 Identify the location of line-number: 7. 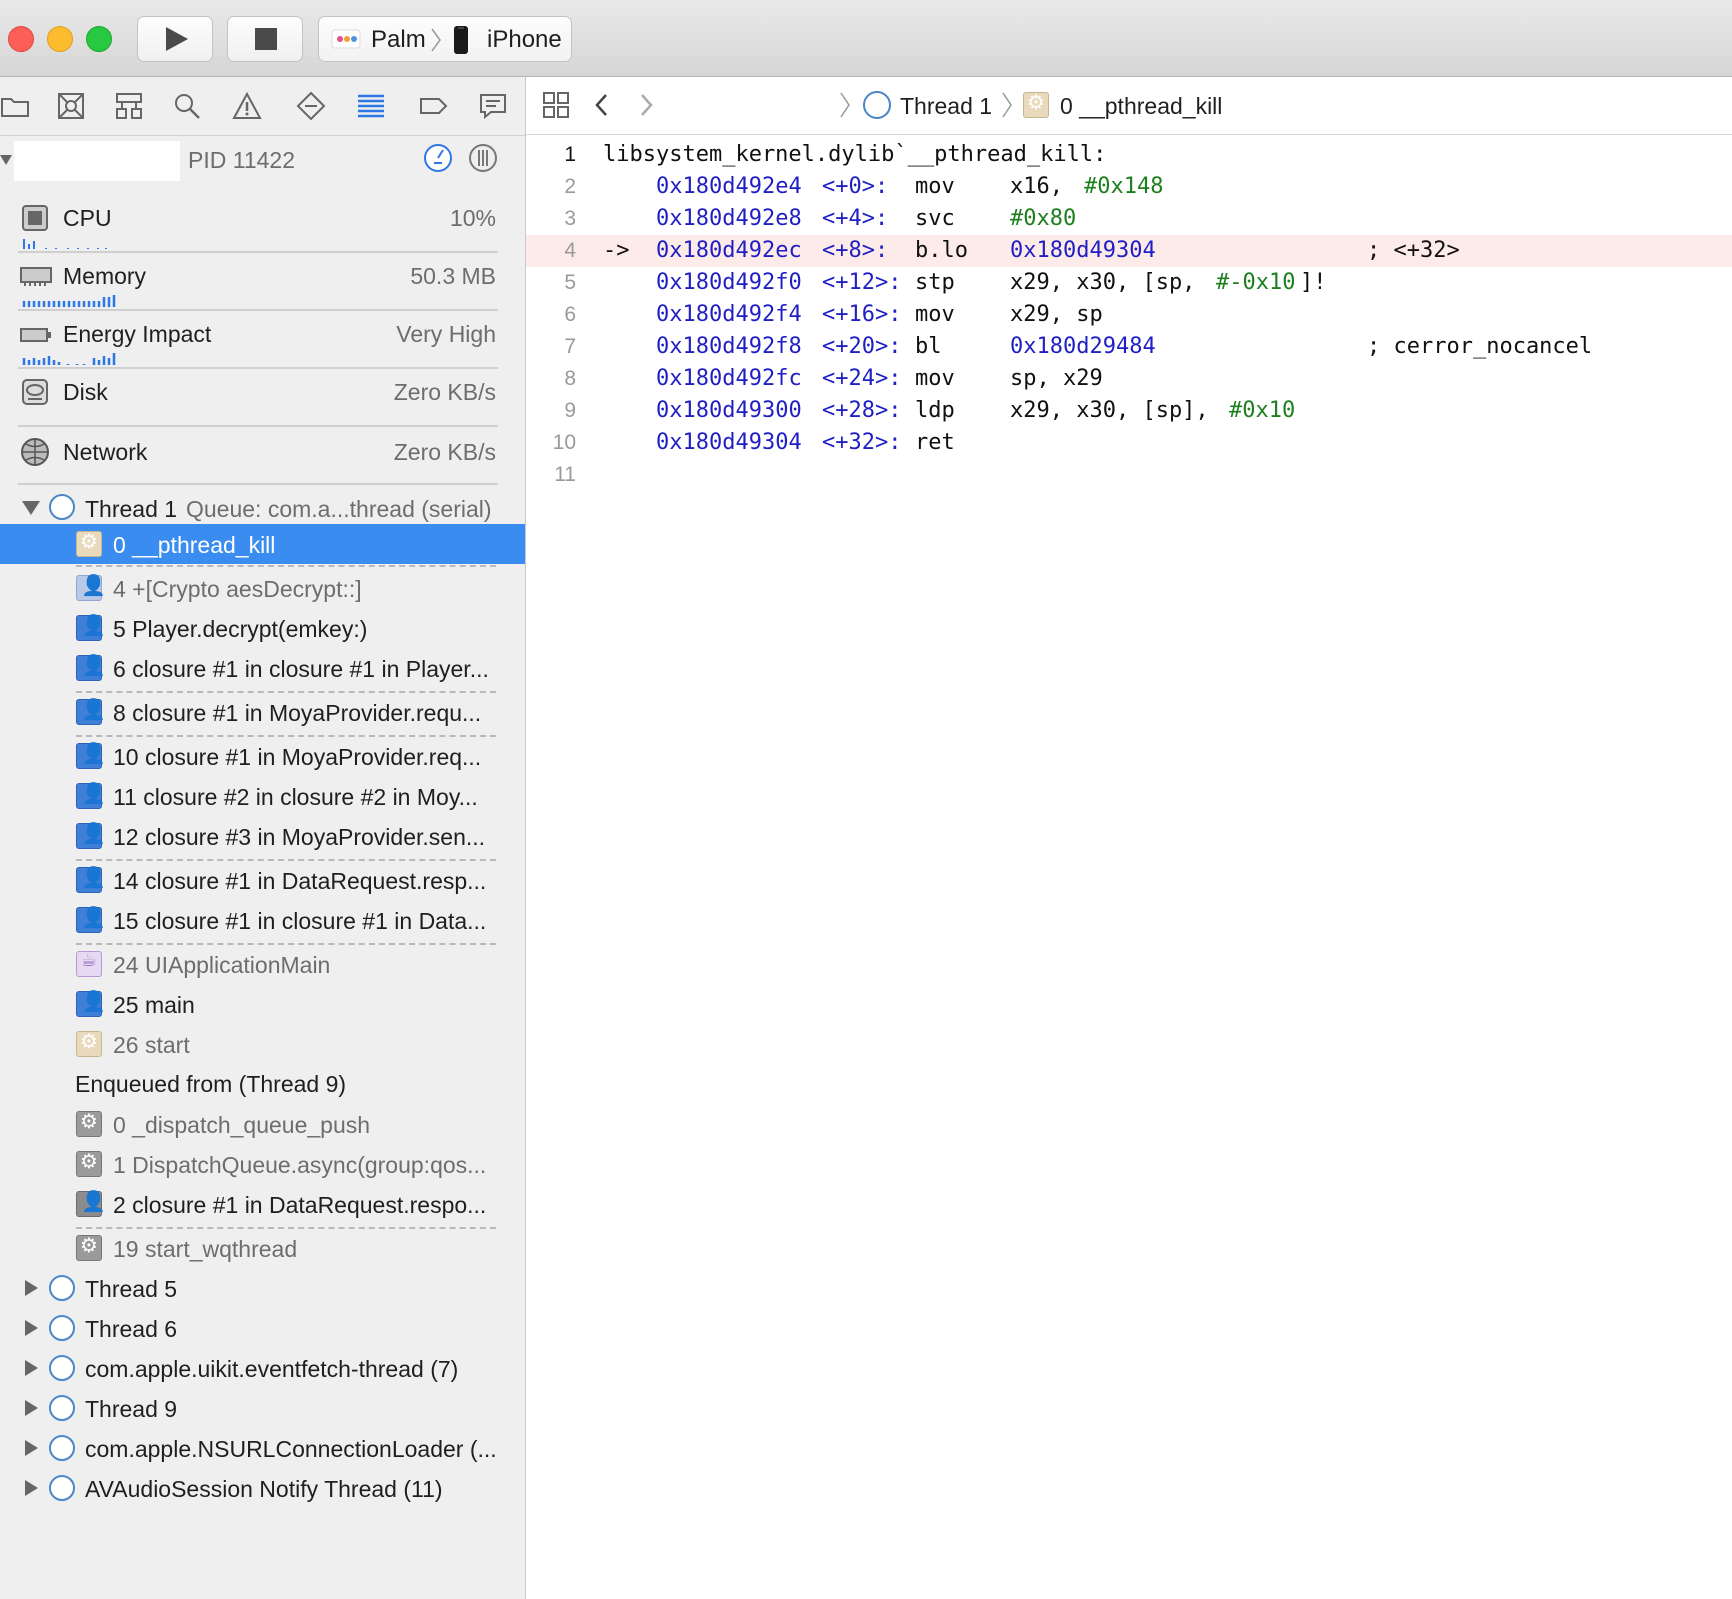
(570, 346).